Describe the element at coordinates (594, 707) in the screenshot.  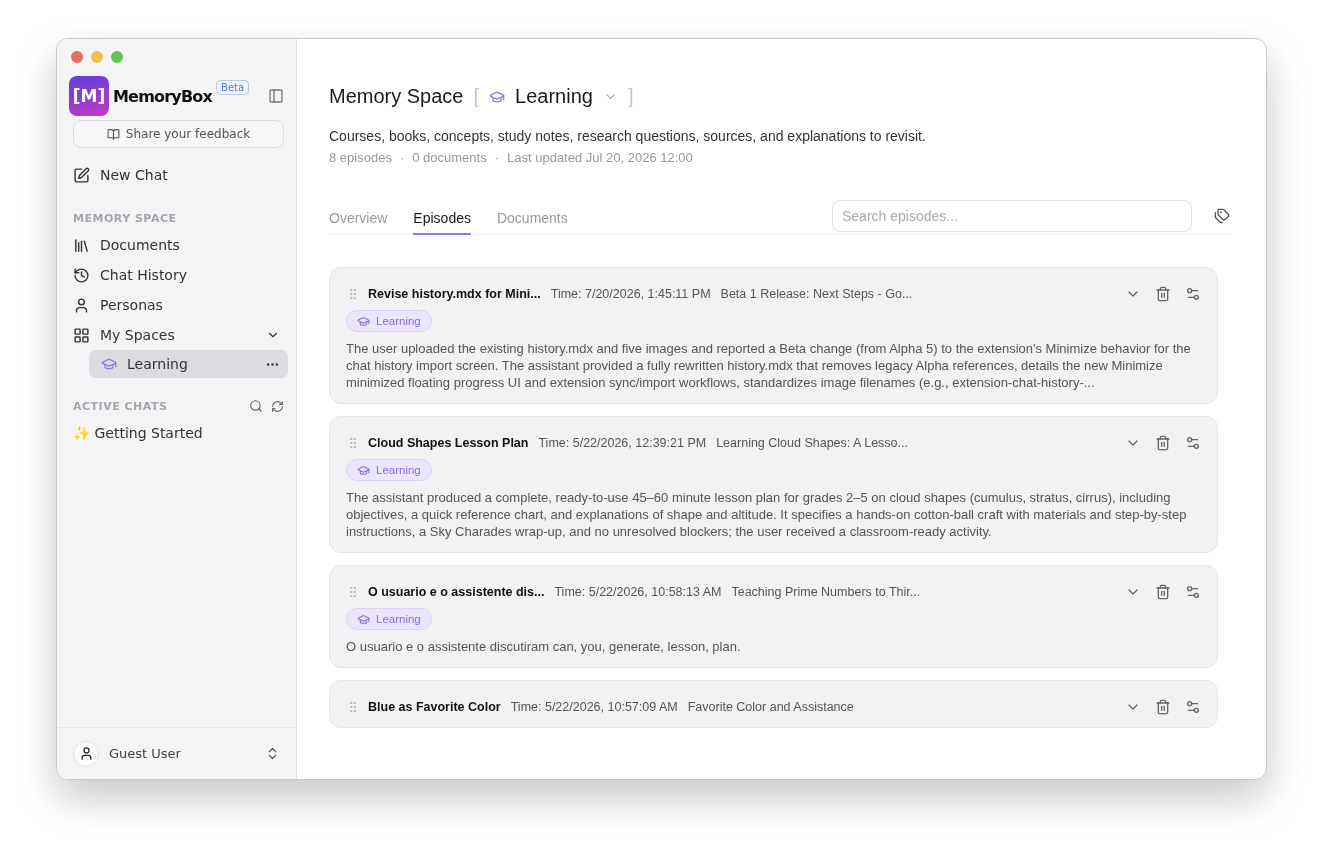
I see `episode-time: Time: 5/22/2026, 10:57:09 AM` at that location.